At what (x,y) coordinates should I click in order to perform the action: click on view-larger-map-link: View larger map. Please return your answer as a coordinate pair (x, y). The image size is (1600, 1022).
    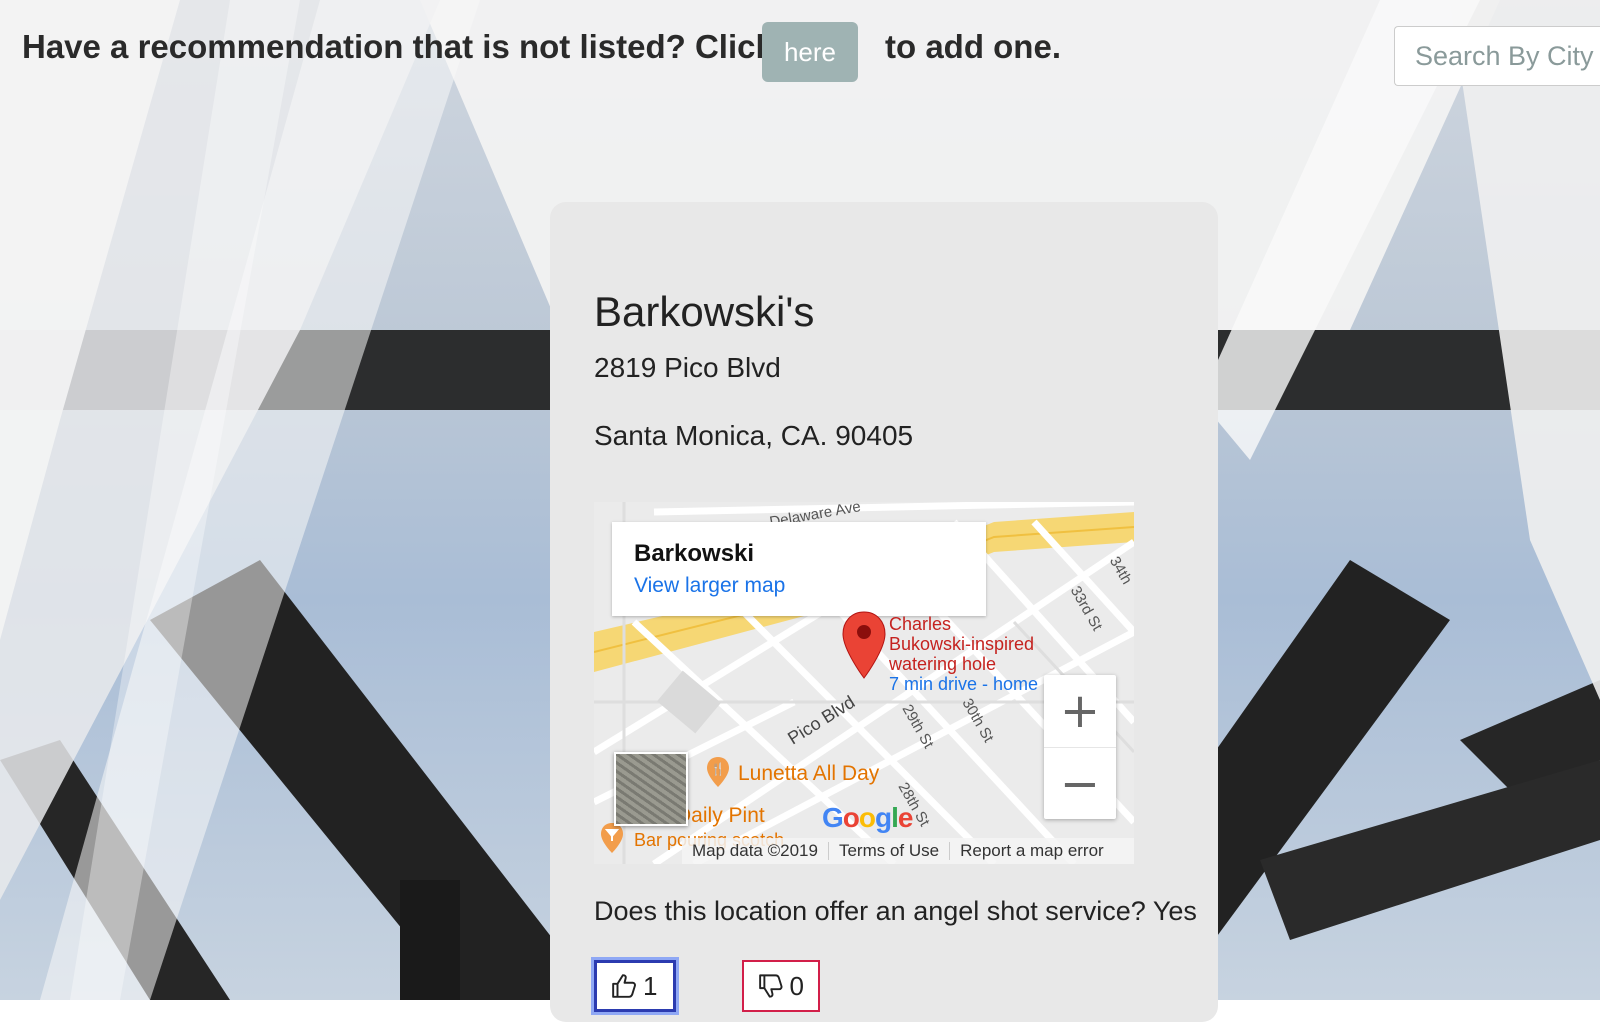
    Looking at the image, I should click on (709, 586).